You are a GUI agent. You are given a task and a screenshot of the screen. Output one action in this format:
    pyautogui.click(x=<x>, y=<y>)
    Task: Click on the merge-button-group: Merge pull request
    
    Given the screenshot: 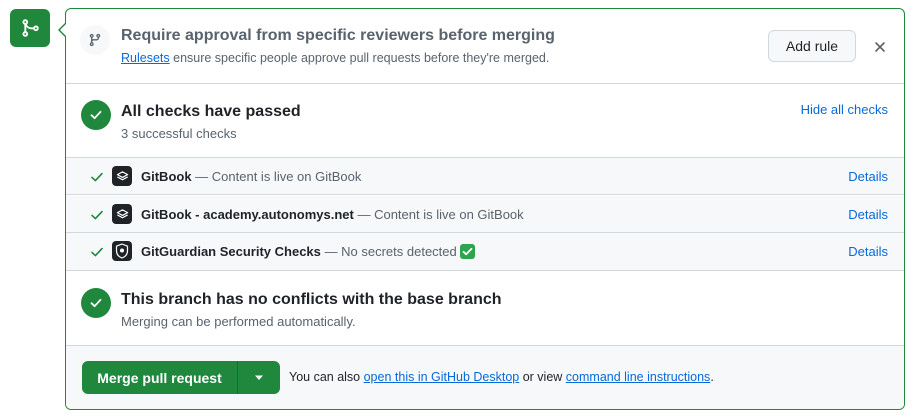 What is the action you would take?
    pyautogui.click(x=181, y=377)
    